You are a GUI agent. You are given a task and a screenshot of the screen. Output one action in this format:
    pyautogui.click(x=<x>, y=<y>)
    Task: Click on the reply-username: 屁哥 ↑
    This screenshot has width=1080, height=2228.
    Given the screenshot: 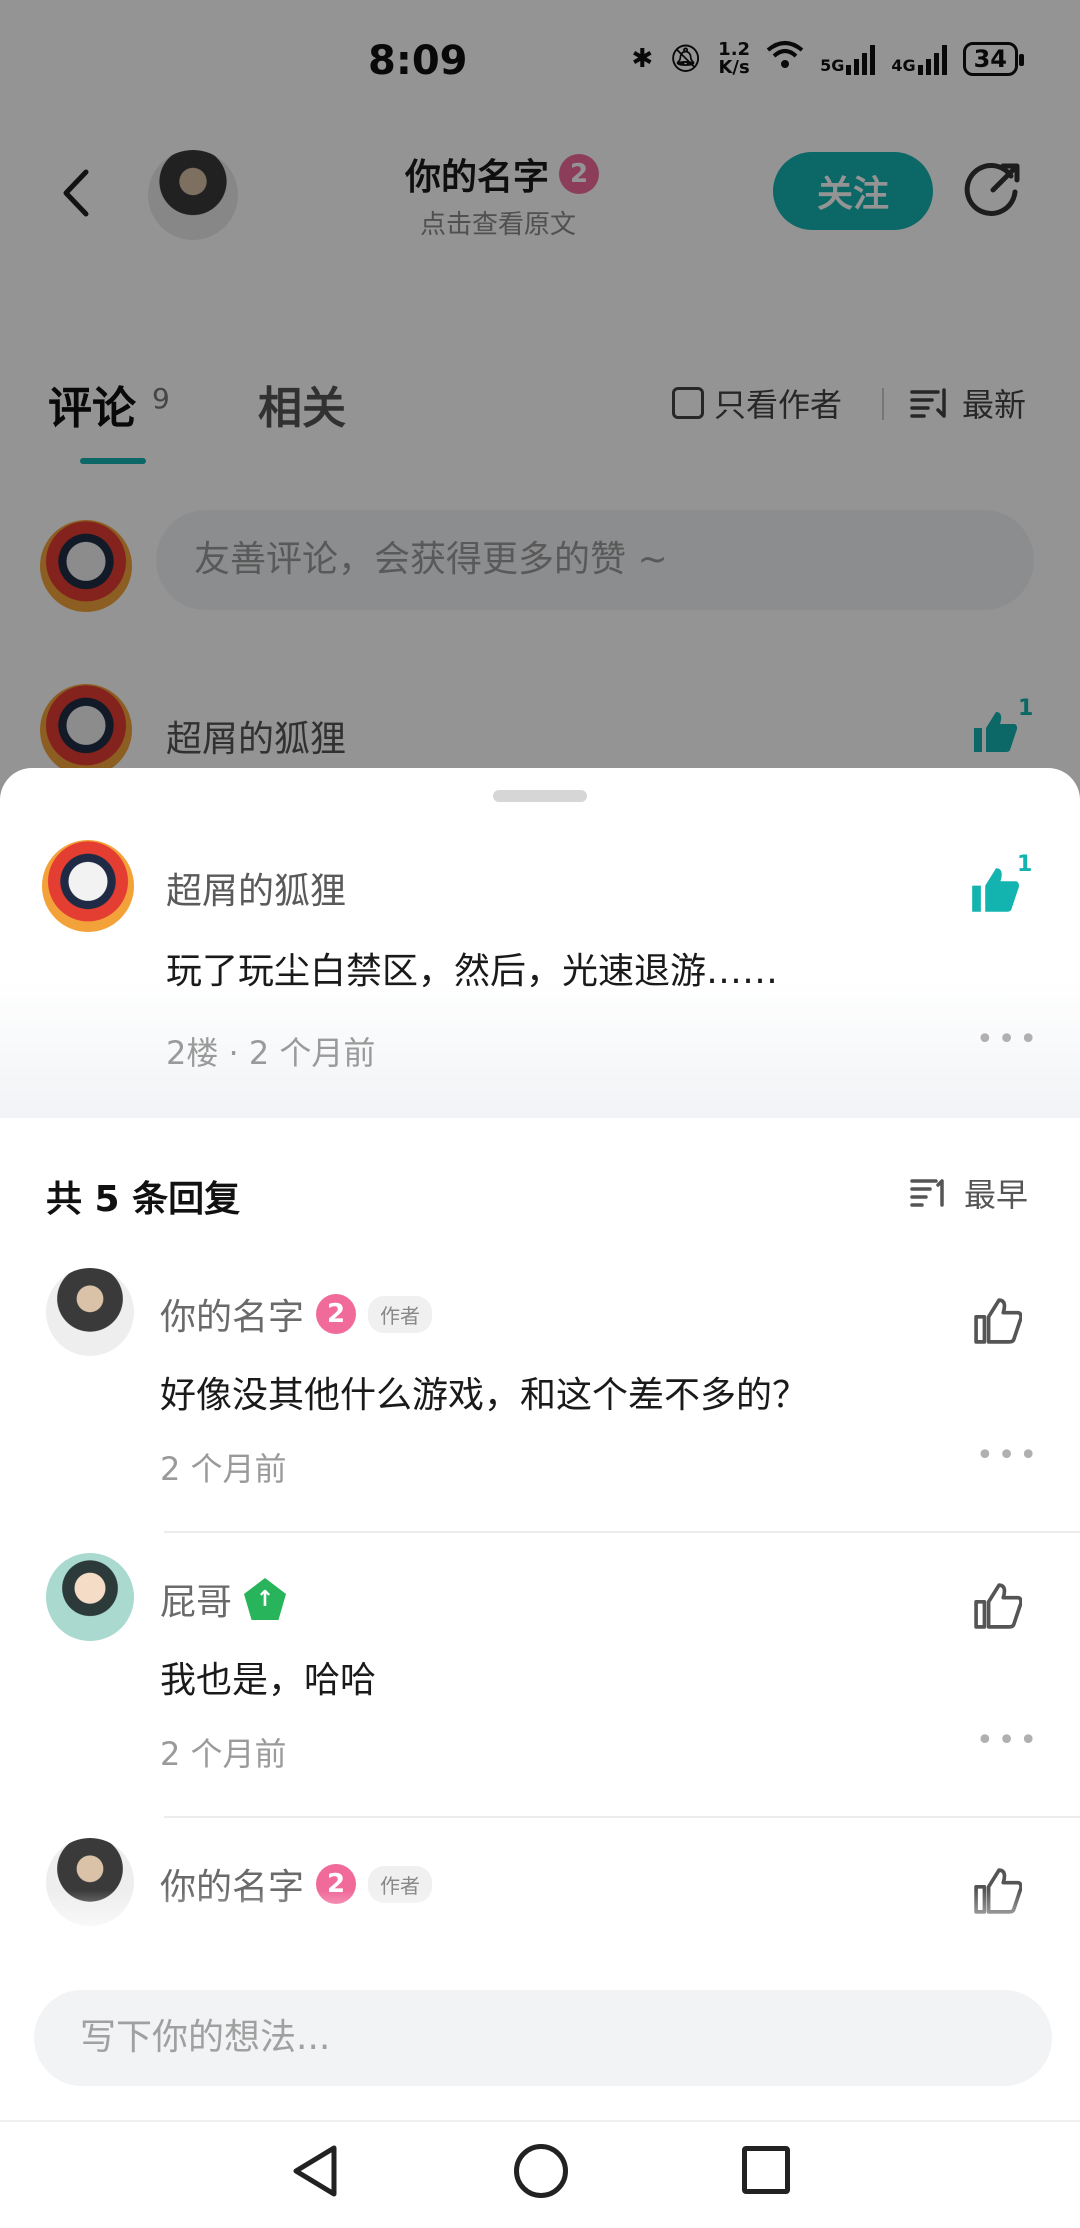 What is the action you would take?
    pyautogui.click(x=223, y=1599)
    